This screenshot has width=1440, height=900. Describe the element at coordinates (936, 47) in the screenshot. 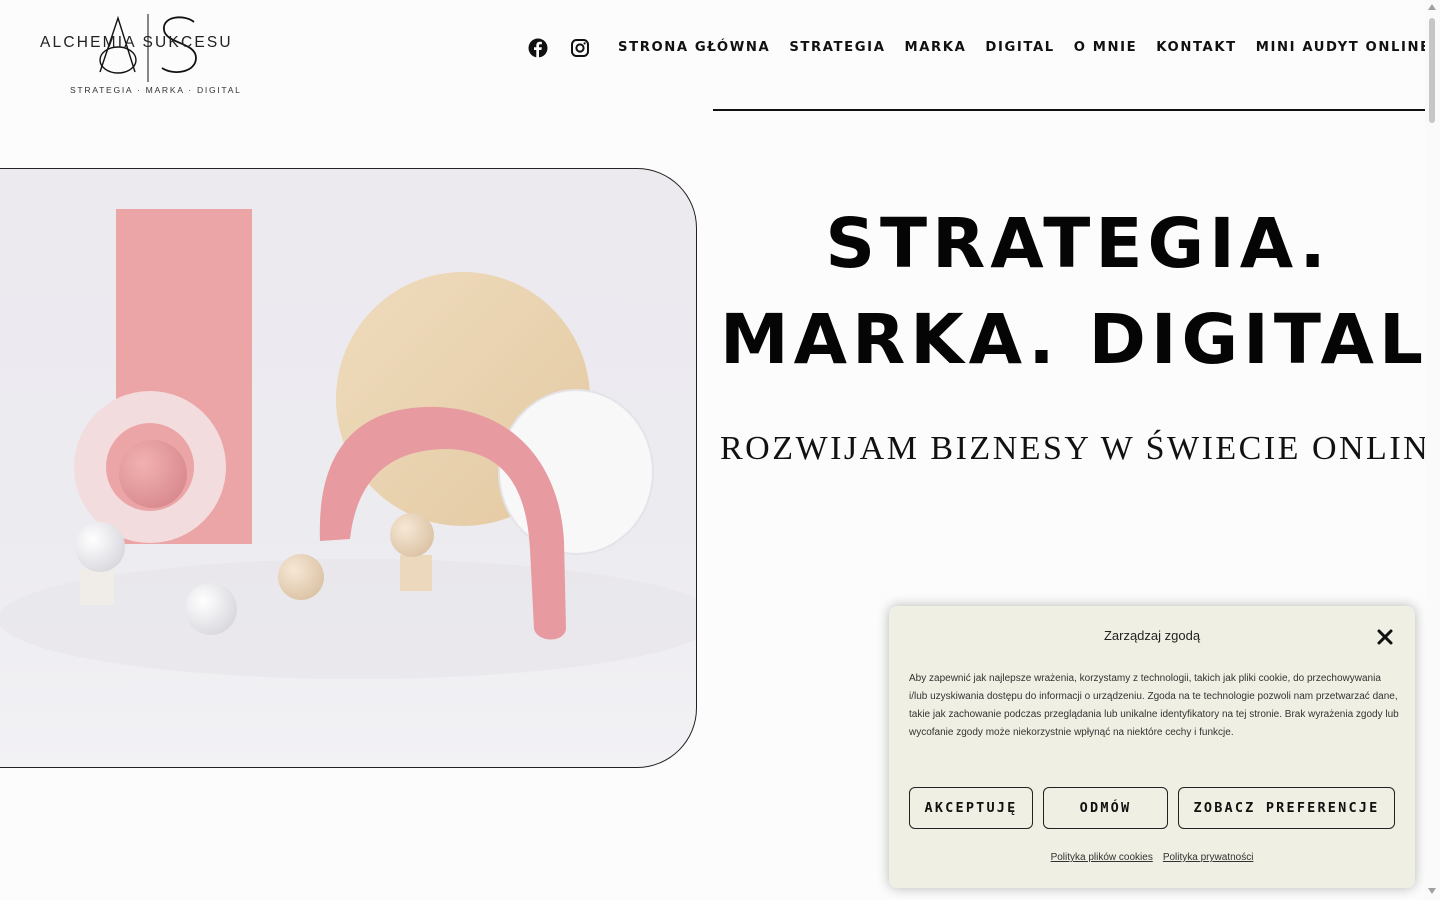

I see `nav-item-marka: MARKA` at that location.